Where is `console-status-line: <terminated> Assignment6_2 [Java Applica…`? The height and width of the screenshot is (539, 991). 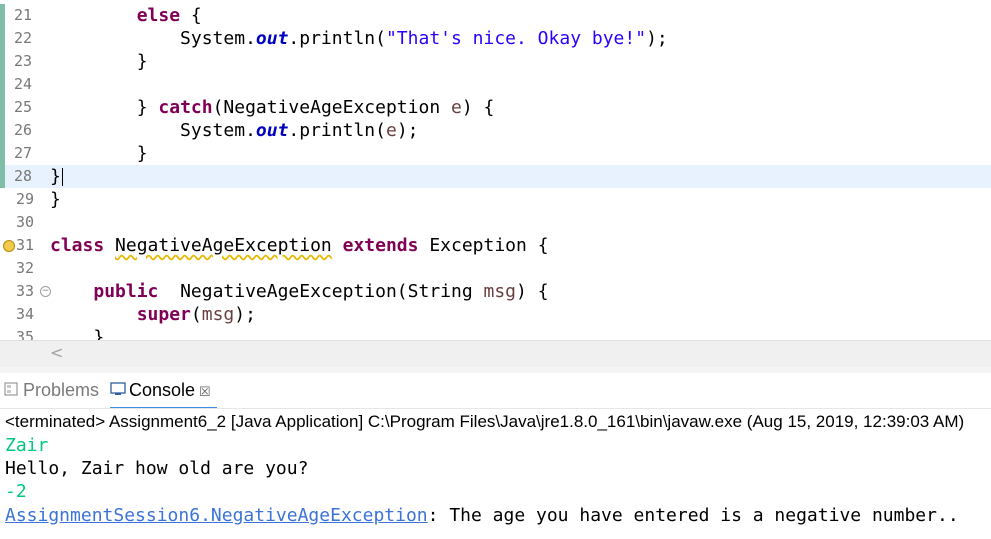
console-status-line: <terminated> Assignment6_2 [Java Applica… is located at coordinates (495, 421).